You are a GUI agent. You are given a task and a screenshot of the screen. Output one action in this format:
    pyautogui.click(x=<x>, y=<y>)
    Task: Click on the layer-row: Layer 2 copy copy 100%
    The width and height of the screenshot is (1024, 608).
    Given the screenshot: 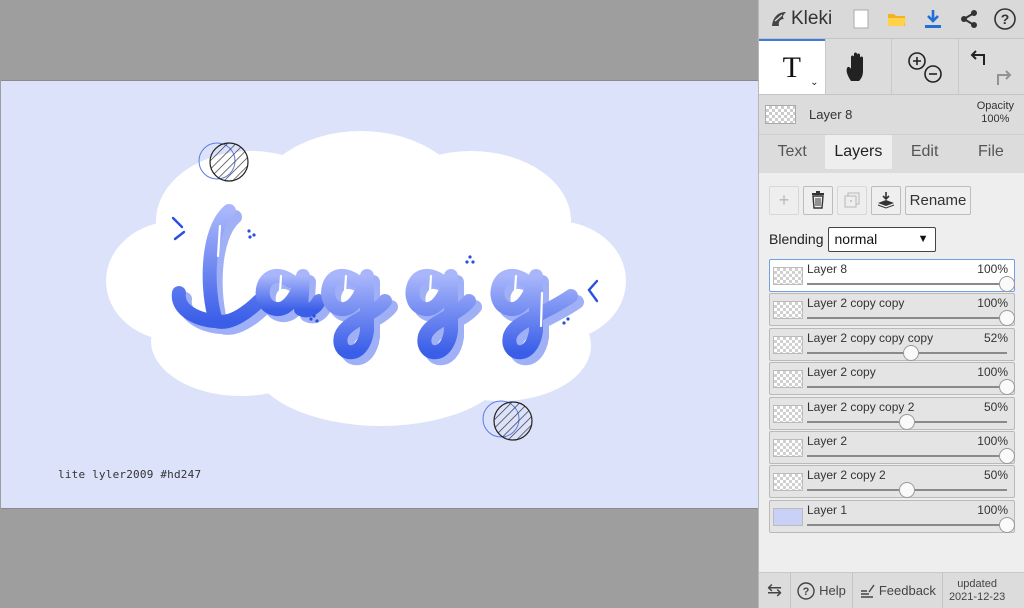 What is the action you would take?
    pyautogui.click(x=892, y=310)
    